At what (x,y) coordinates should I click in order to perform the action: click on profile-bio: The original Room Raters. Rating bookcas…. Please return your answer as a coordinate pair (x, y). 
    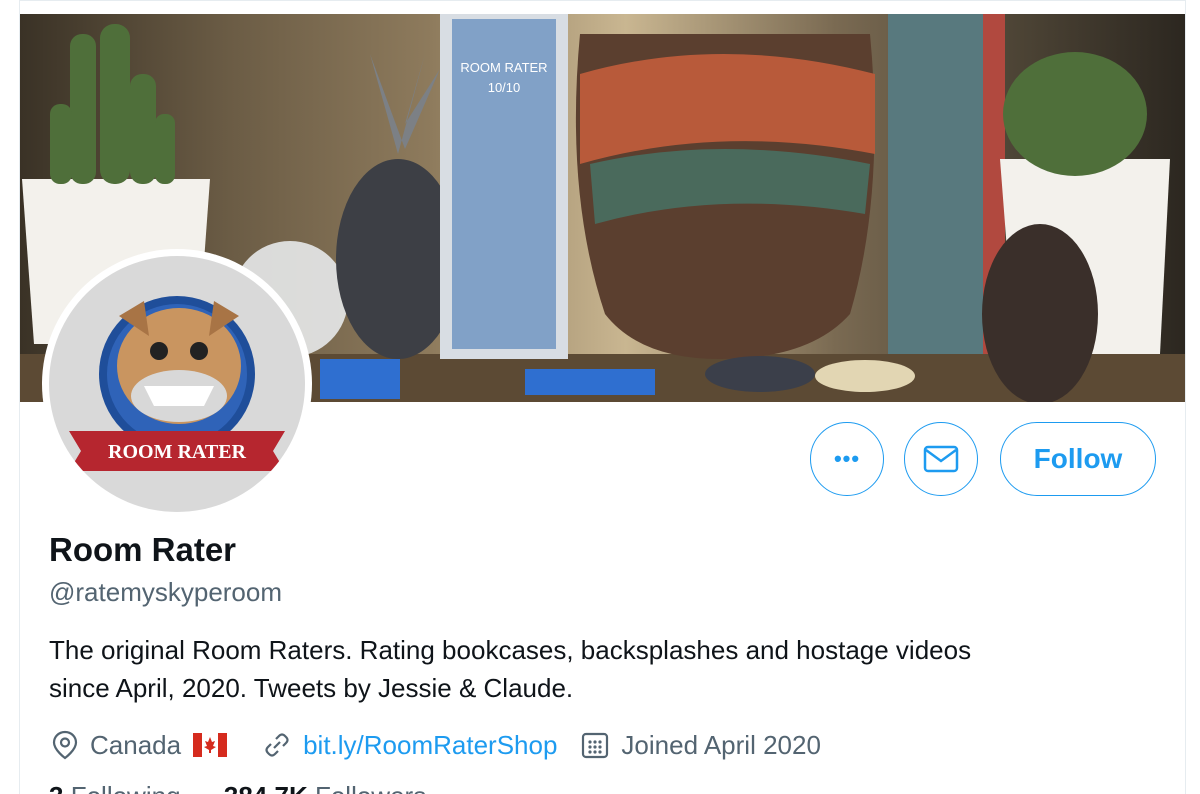
    Looking at the image, I should click on (599, 669).